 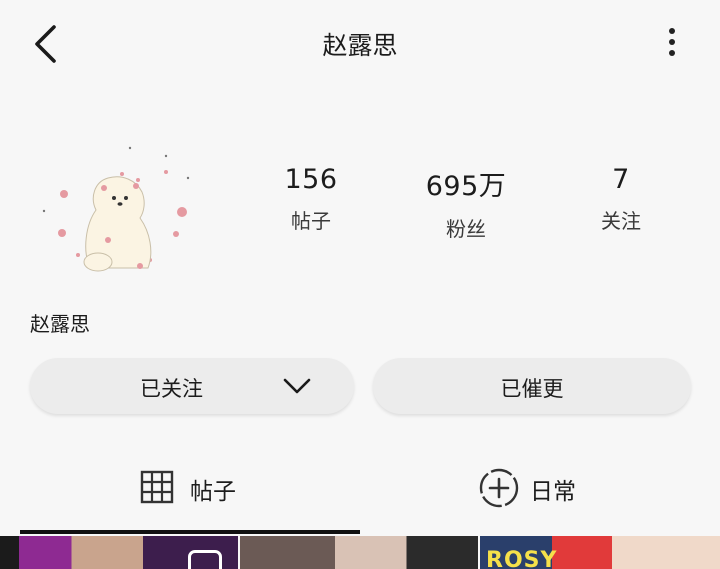 I want to click on tab-posts-label: 帖子, so click(x=213, y=492).